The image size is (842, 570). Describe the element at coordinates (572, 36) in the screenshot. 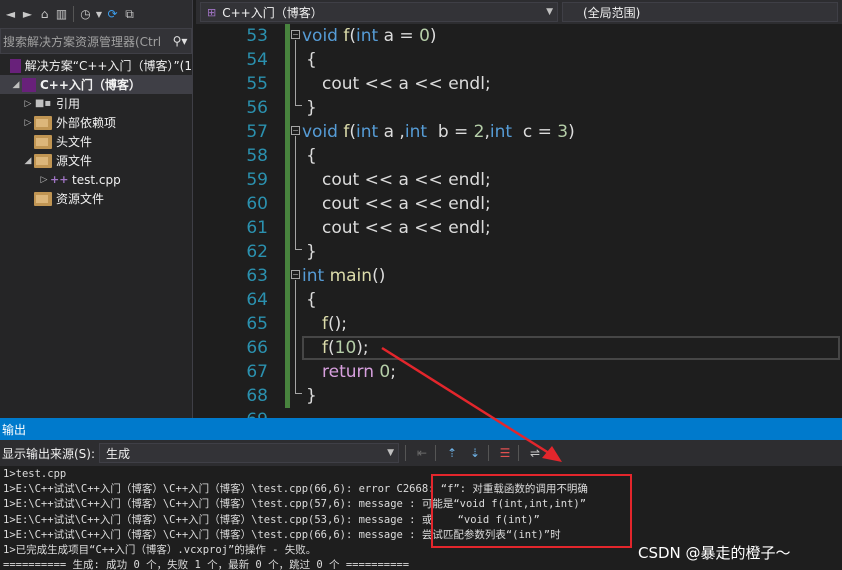

I see `code-line-53: void f(int a = 0)` at that location.